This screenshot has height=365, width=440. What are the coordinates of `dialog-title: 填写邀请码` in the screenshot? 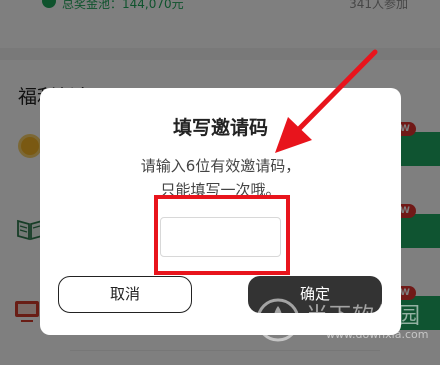 It's located at (220, 128).